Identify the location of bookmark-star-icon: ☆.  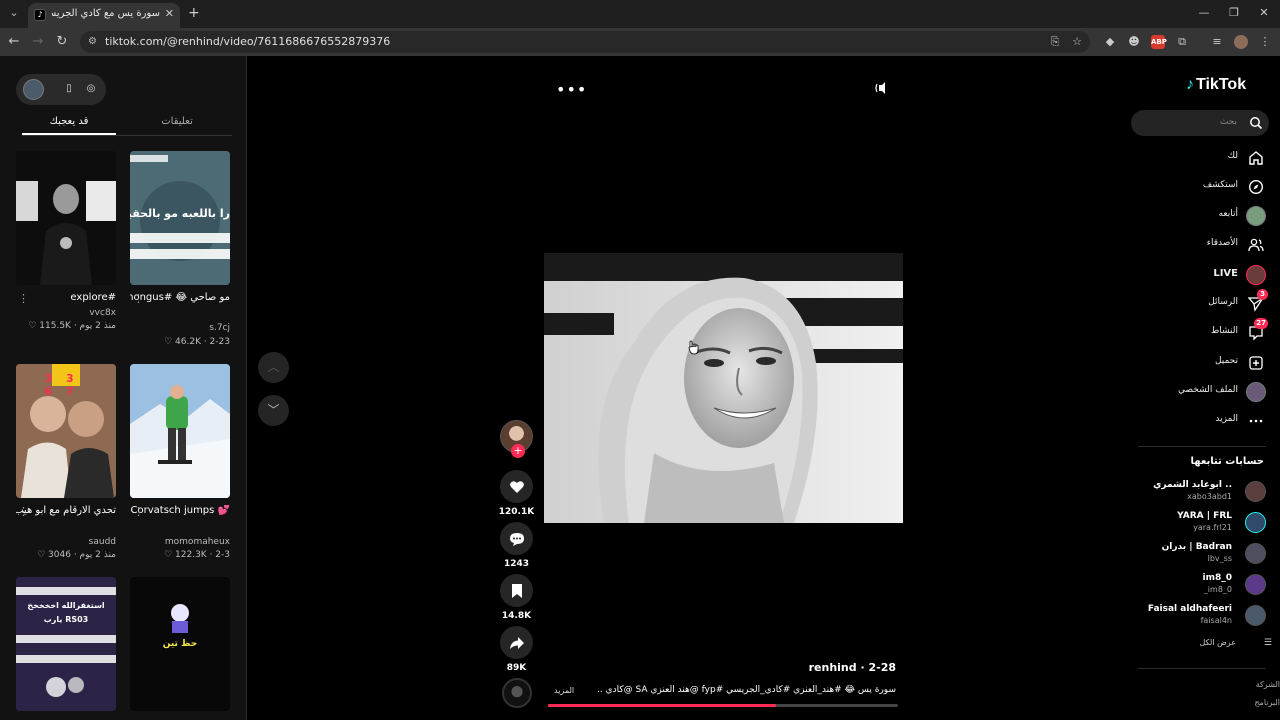
(1077, 42).